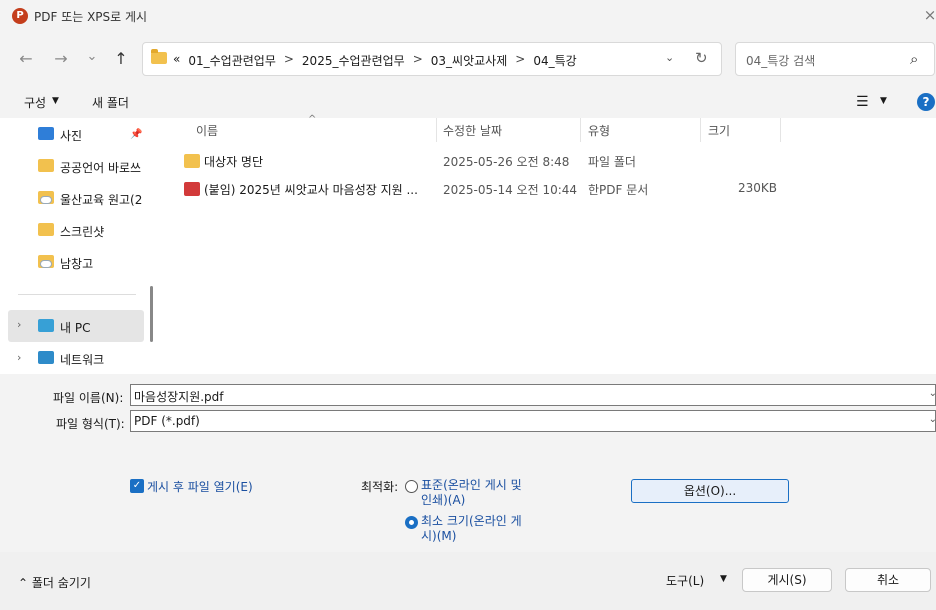 This screenshot has height=610, width=936. What do you see at coordinates (411, 522) in the screenshot?
I see `optimize-minimum-radio` at bounding box center [411, 522].